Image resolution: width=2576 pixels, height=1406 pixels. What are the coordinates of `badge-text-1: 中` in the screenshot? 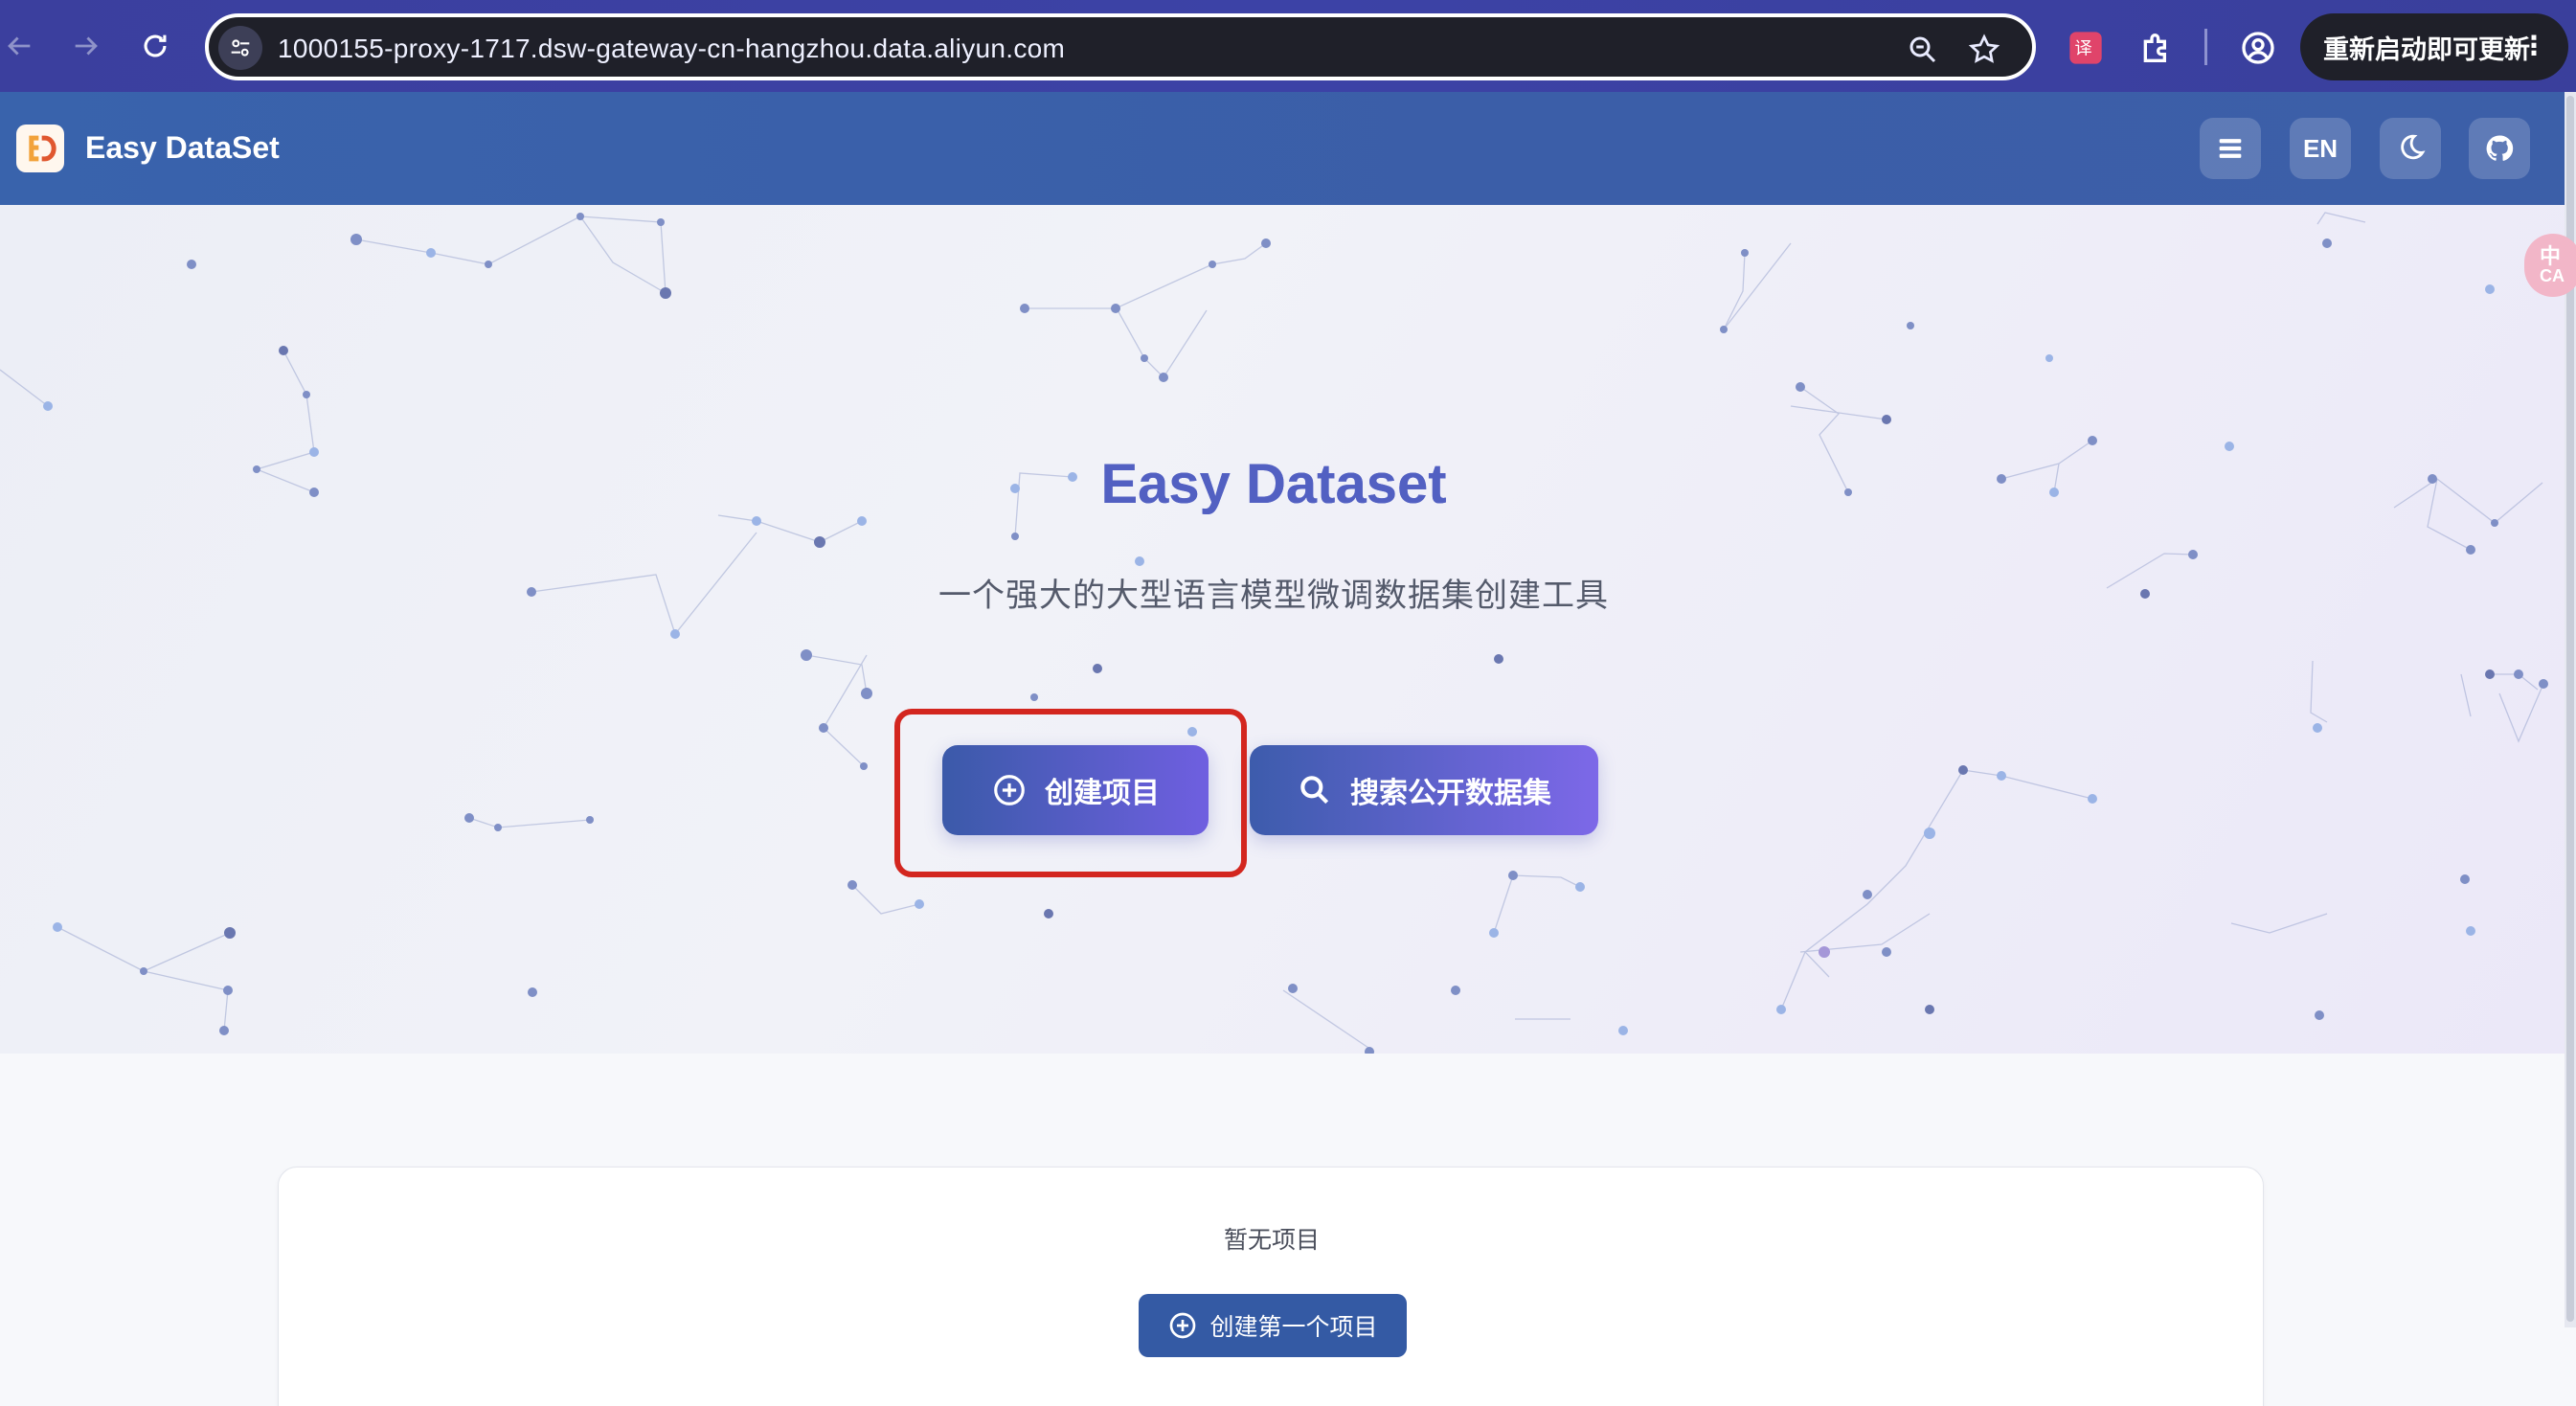 It's located at (2551, 256).